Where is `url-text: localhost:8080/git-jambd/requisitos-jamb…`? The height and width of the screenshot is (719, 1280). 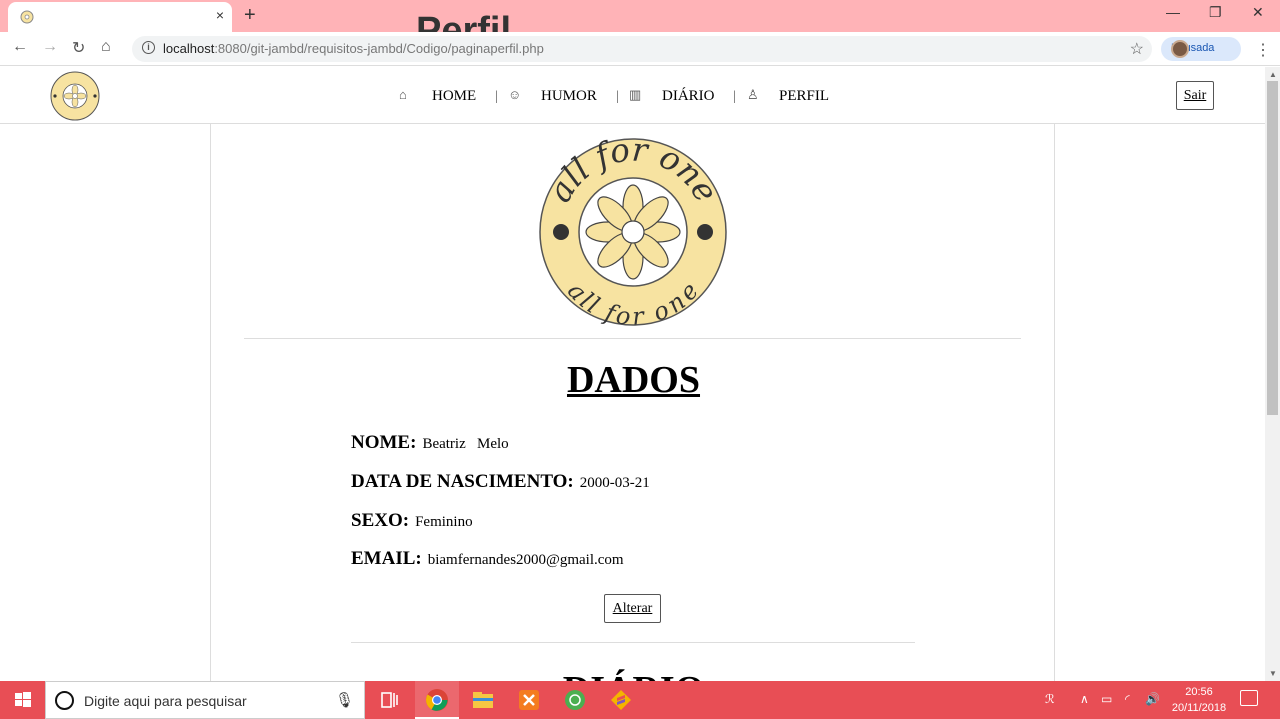 url-text: localhost:8080/git-jambd/requisitos-jamb… is located at coordinates (353, 48).